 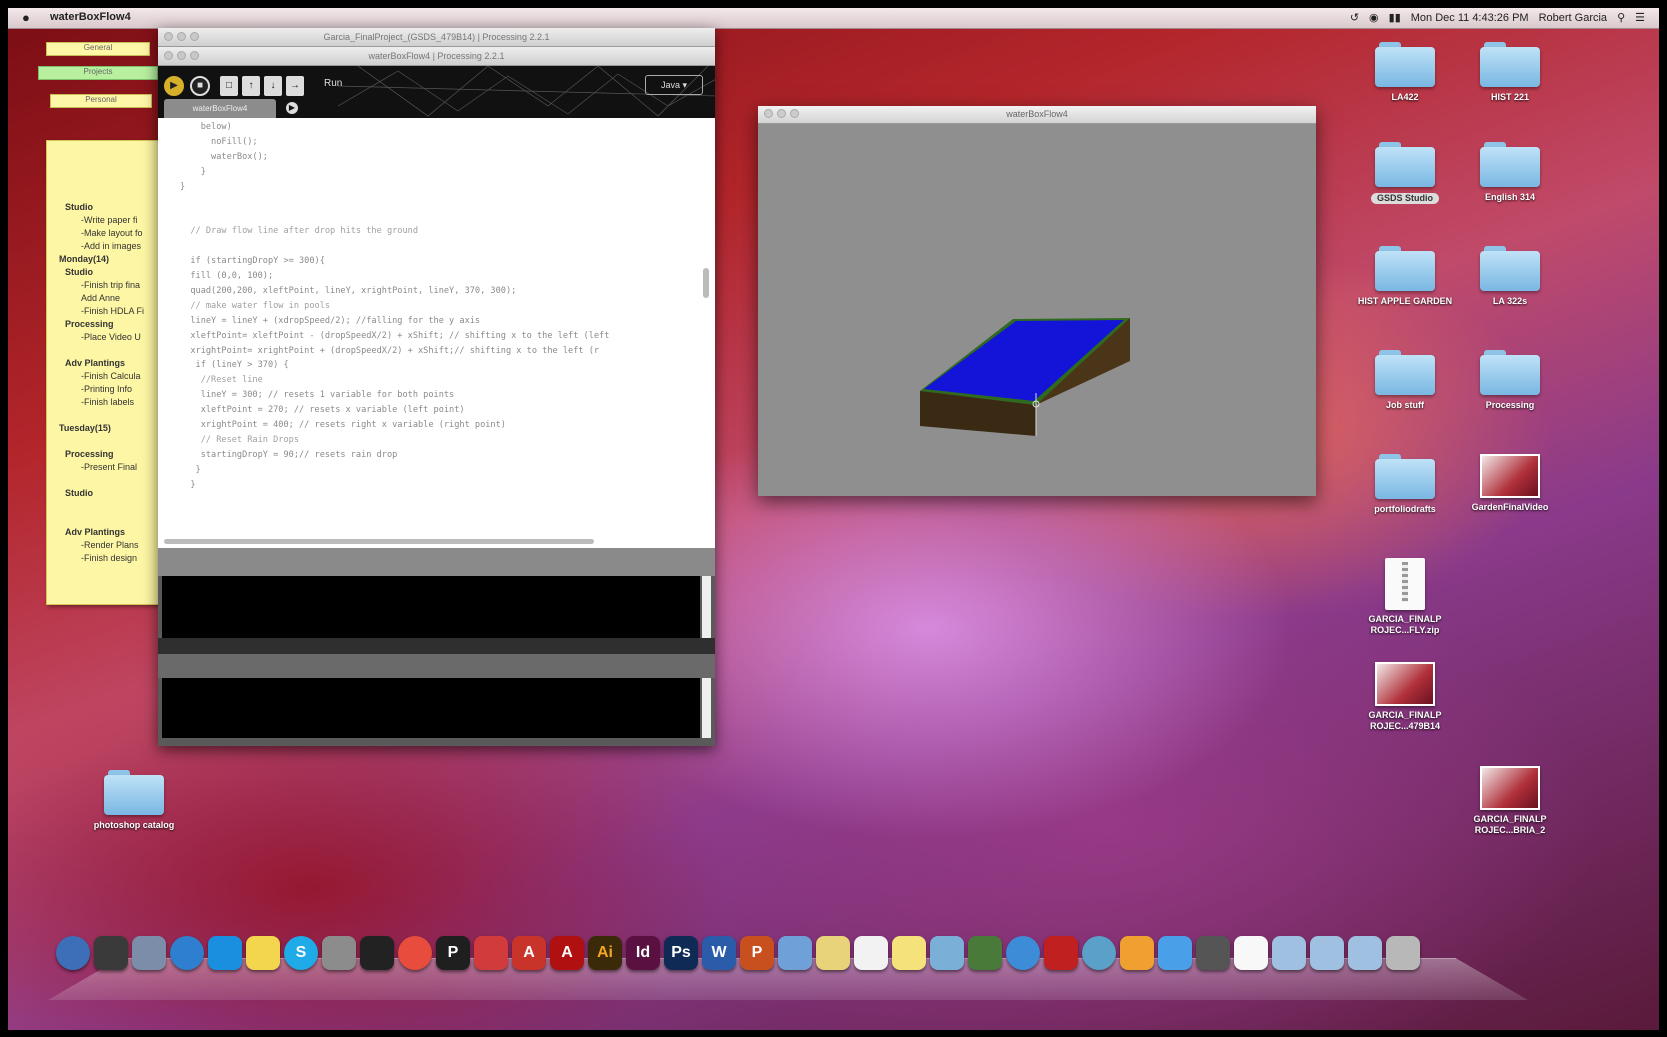 I want to click on word-icon: W, so click(x=719, y=953).